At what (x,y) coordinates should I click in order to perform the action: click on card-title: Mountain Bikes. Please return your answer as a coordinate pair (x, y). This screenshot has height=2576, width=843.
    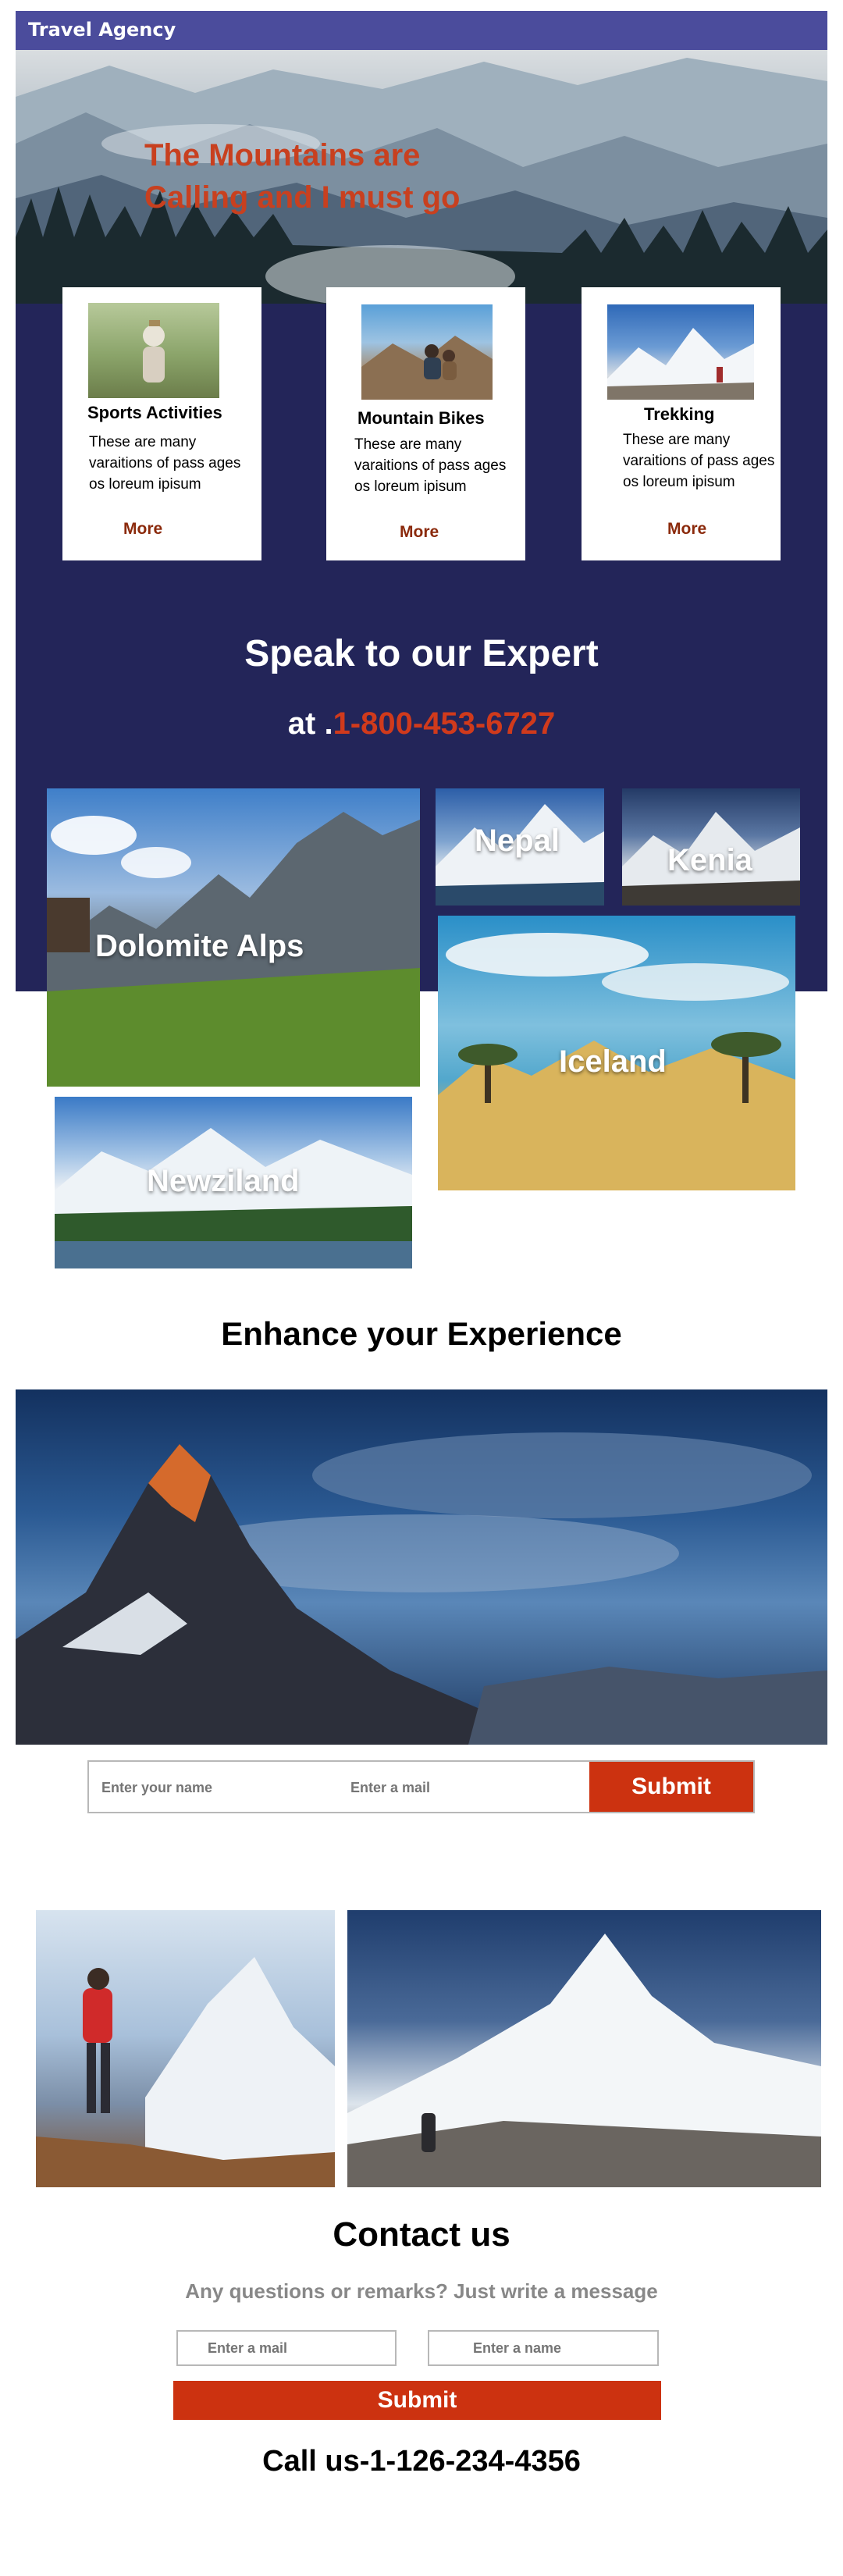
    Looking at the image, I should click on (421, 418).